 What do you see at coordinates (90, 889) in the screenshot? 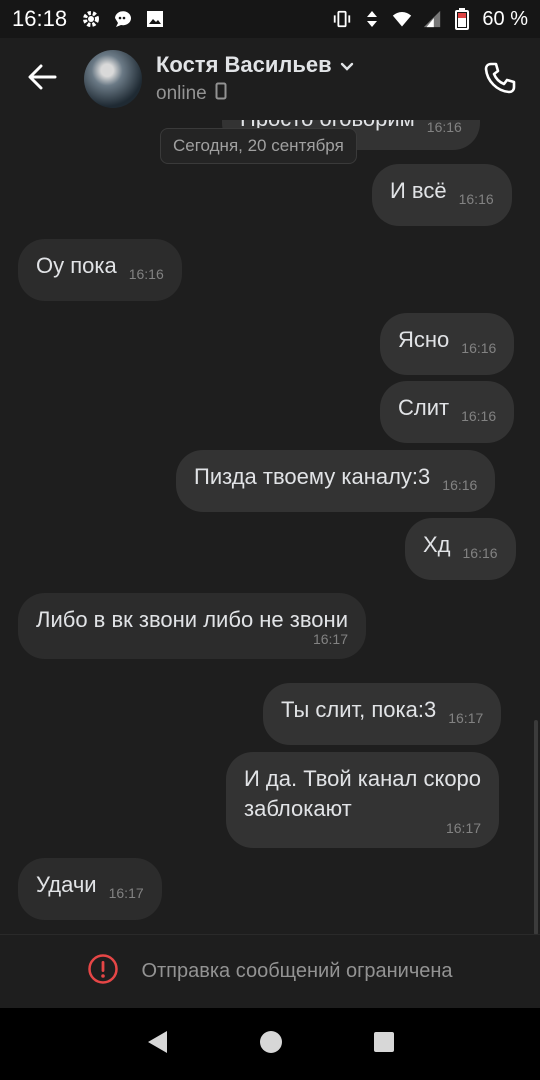
I see `message-bubble: Удачи 16:17` at bounding box center [90, 889].